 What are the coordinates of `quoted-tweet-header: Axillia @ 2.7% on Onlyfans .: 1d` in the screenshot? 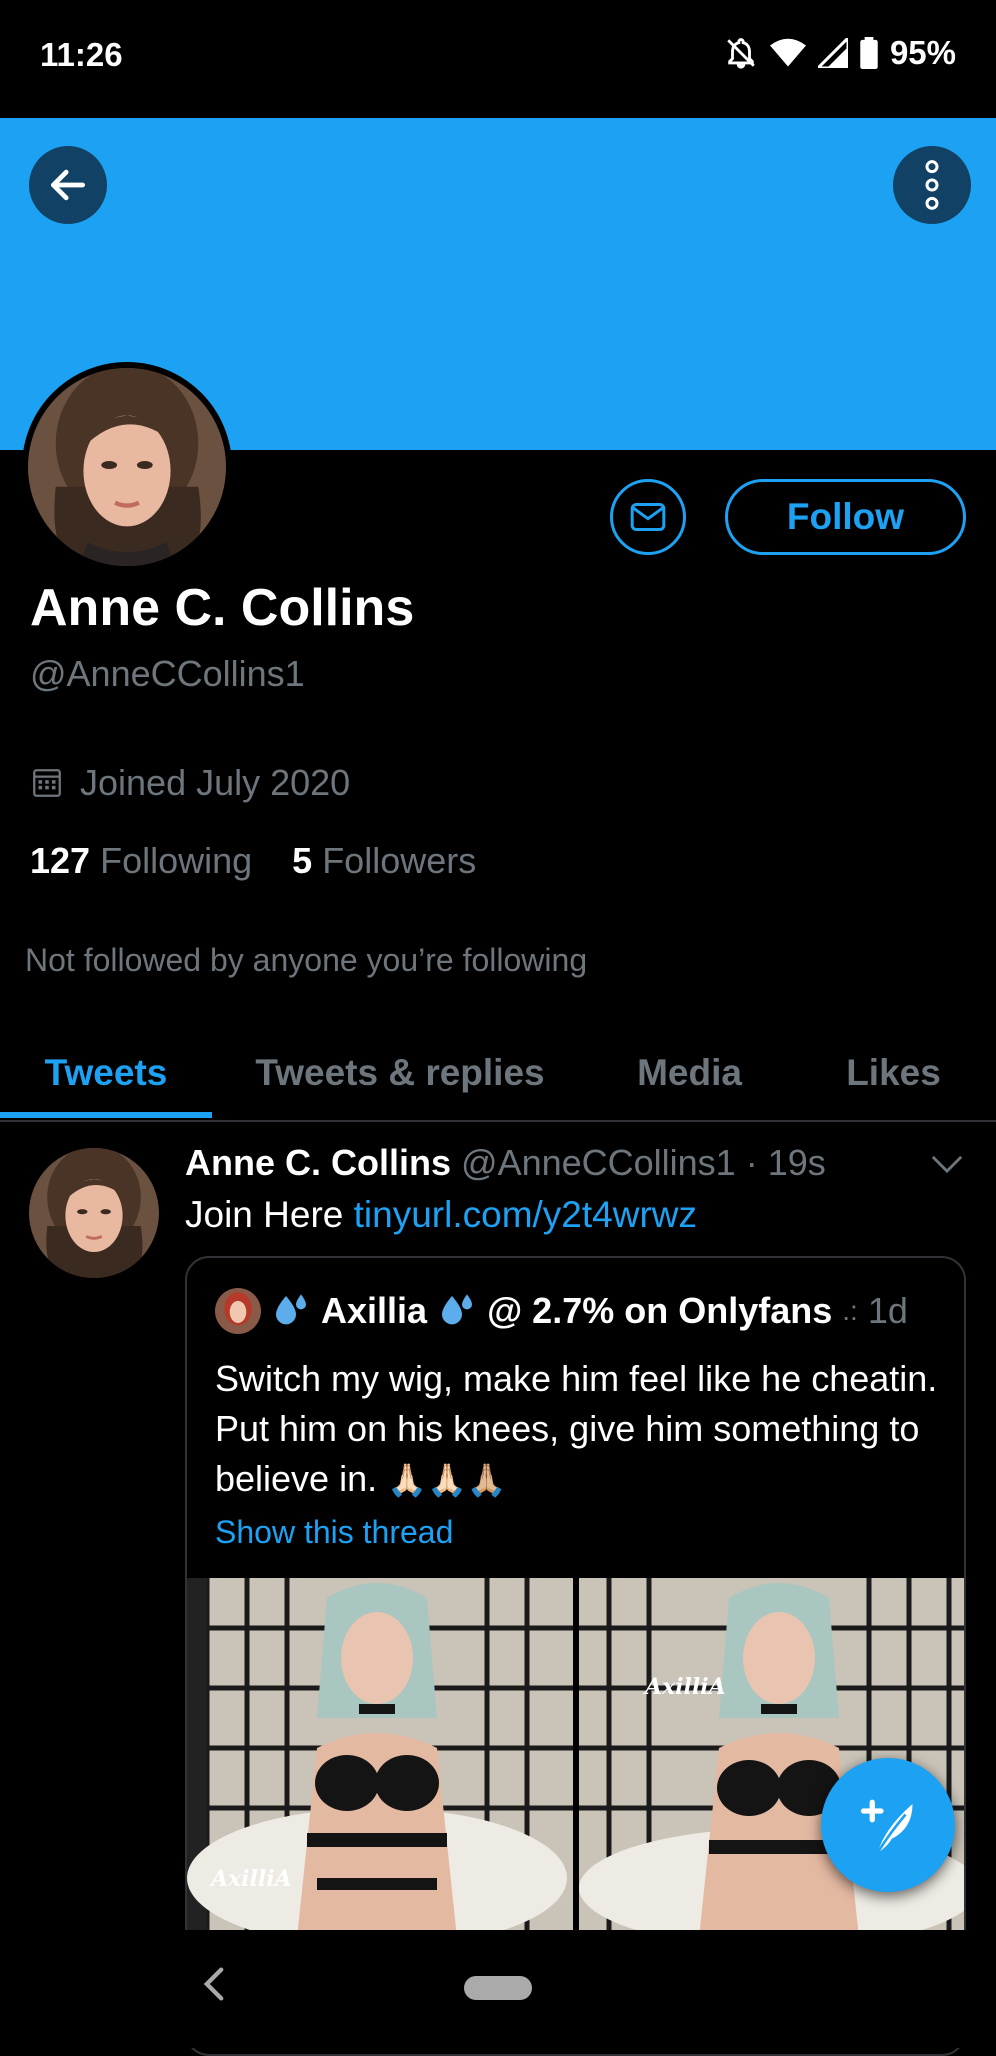 It's located at (561, 1311).